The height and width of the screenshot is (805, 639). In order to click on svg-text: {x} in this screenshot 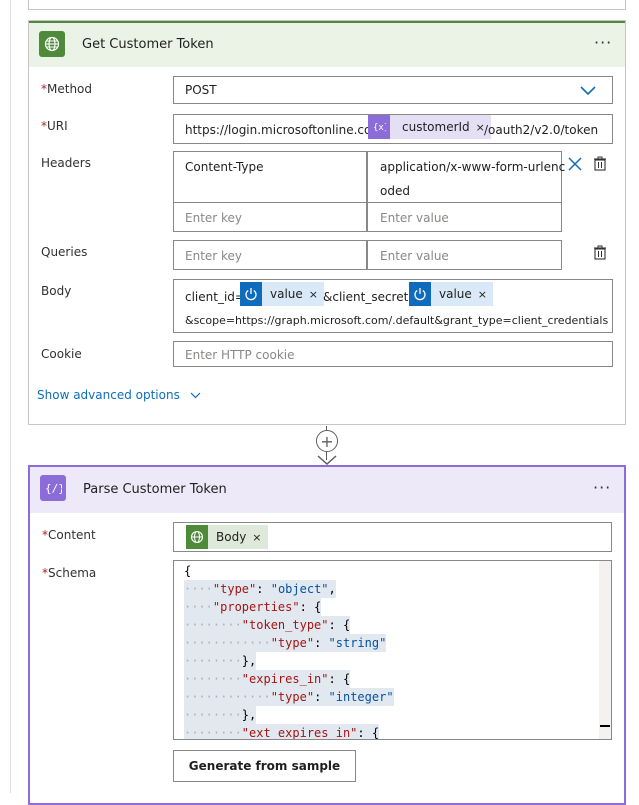, I will do `click(379, 128)`.